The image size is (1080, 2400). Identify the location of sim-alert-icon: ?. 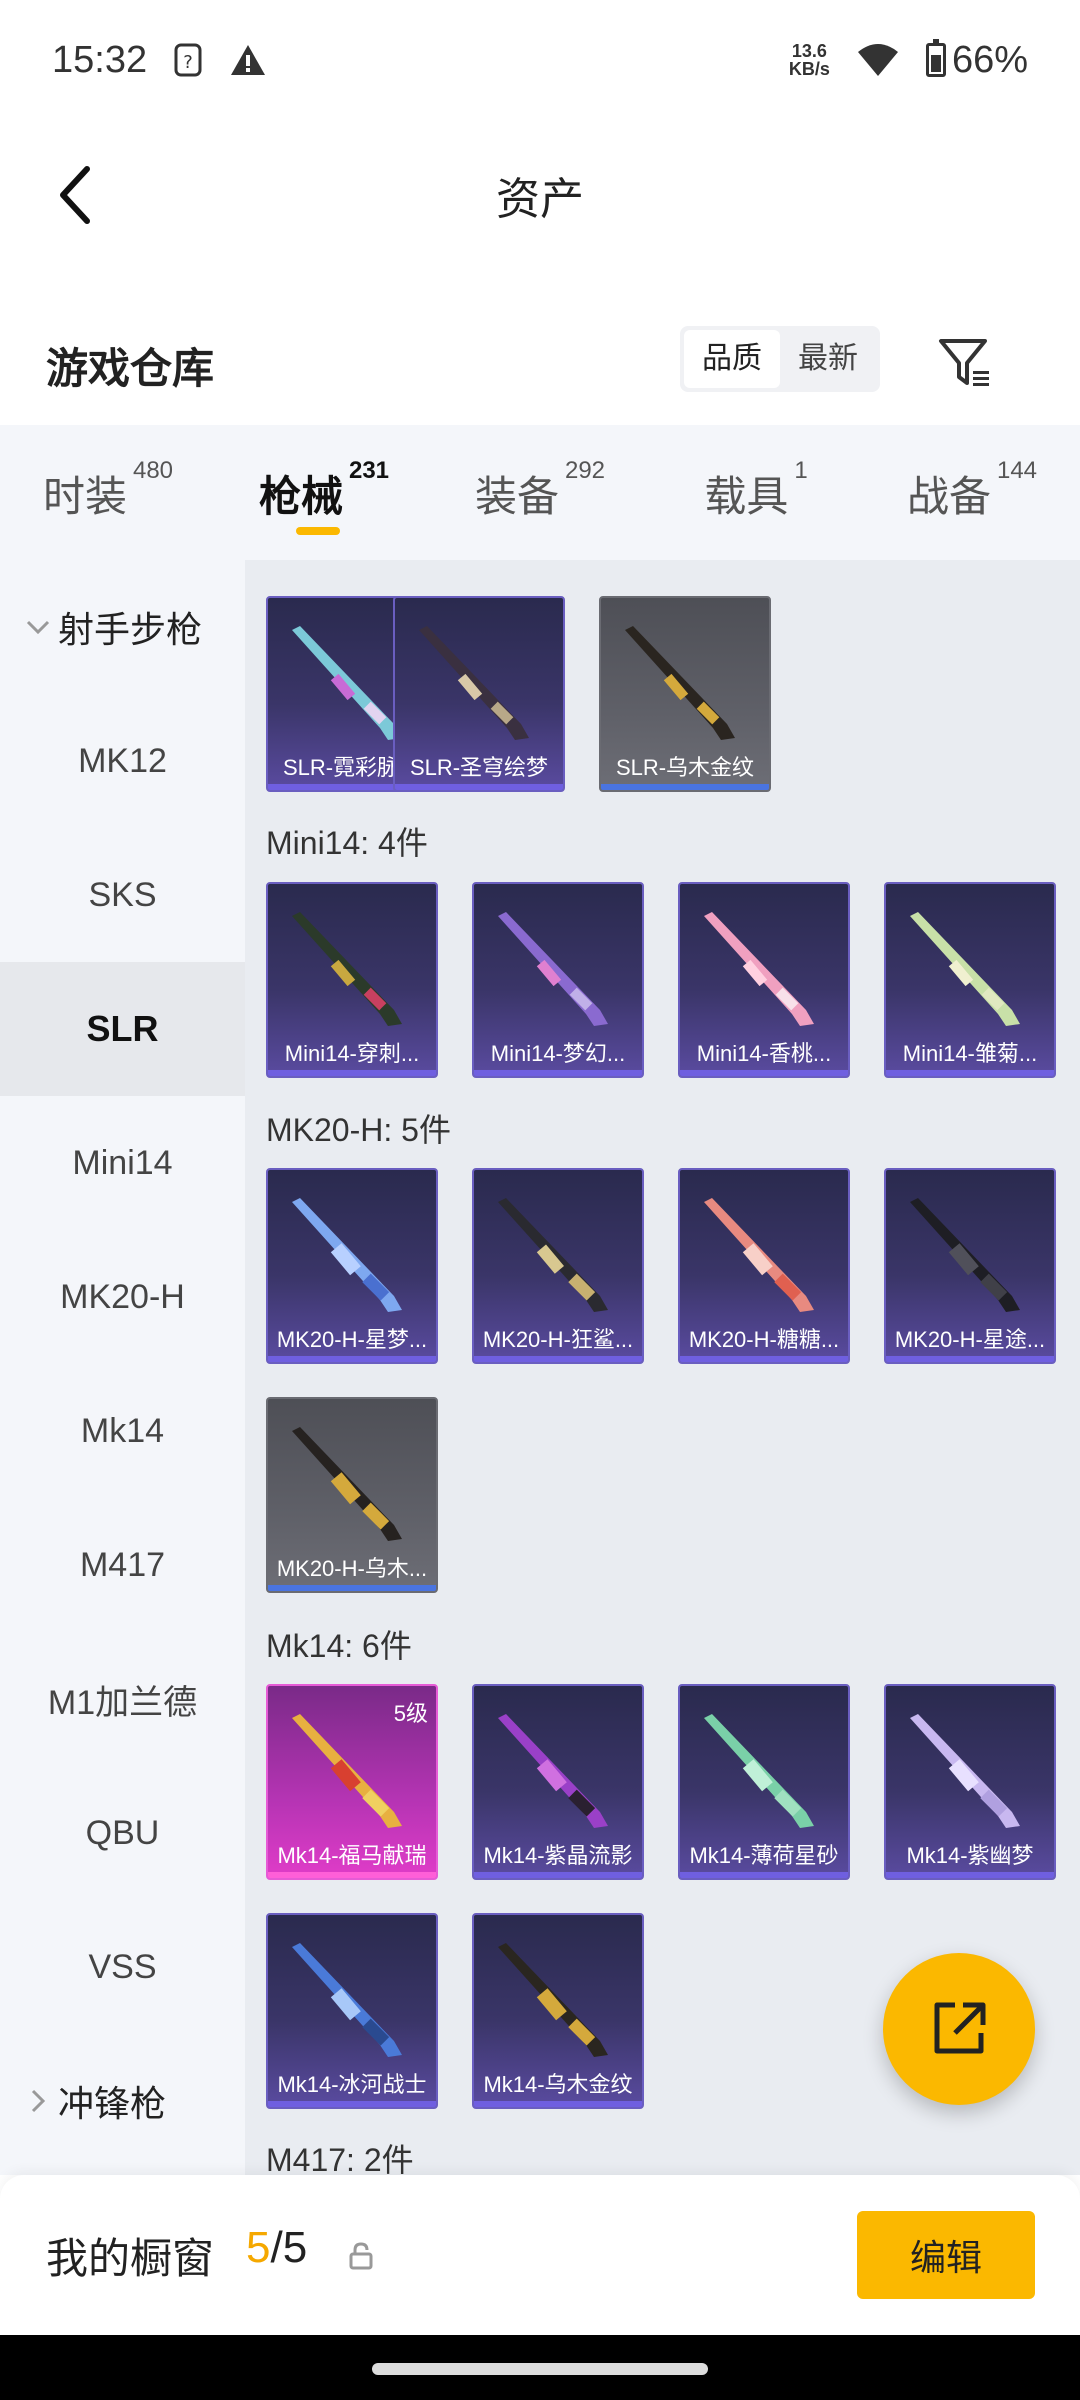
(188, 60).